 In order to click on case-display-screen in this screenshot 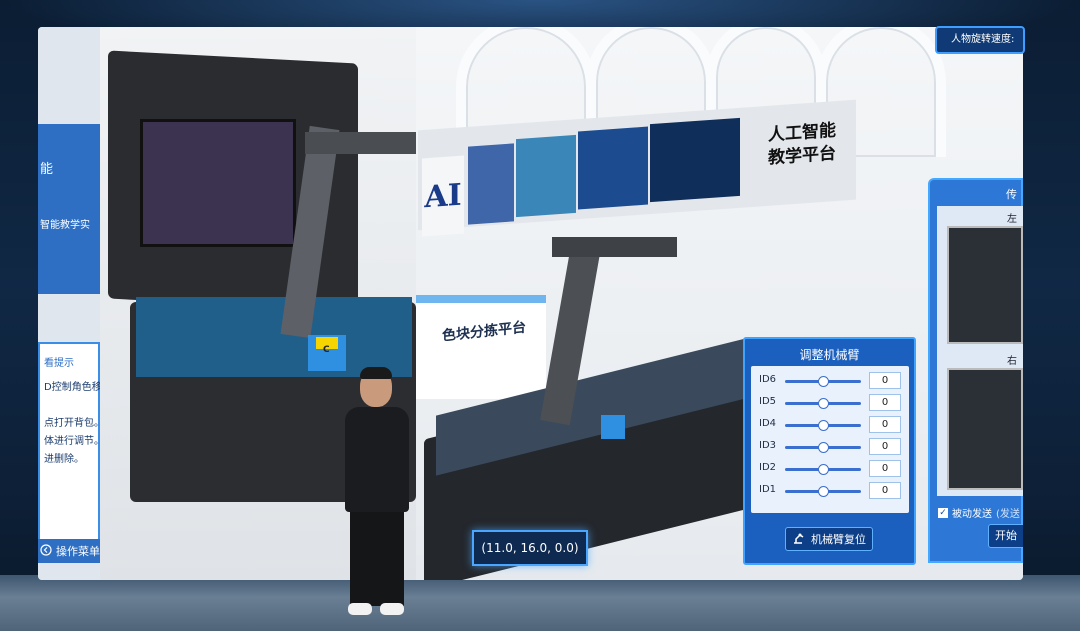, I will do `click(218, 183)`.